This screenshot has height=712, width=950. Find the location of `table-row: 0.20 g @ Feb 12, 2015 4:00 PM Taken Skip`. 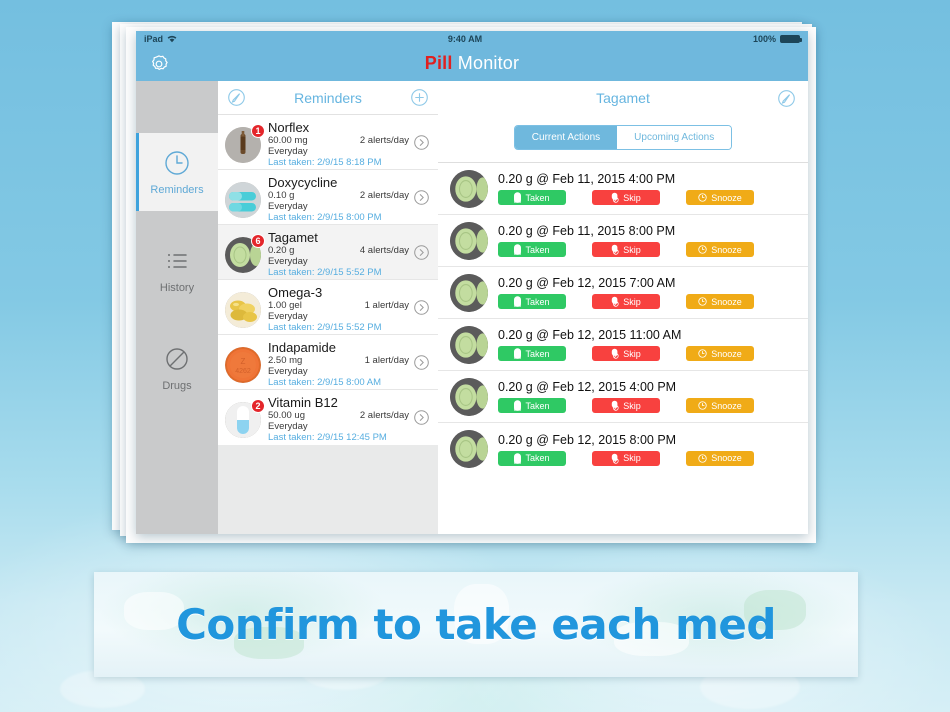

table-row: 0.20 g @ Feb 12, 2015 4:00 PM Taken Skip is located at coordinates (623, 397).